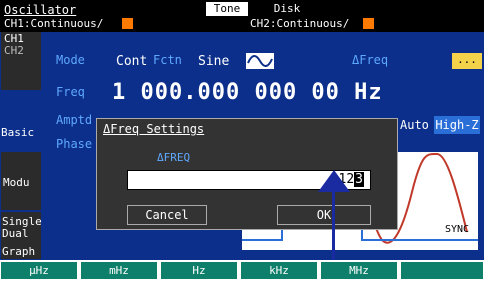 The height and width of the screenshot is (294, 484). Describe the element at coordinates (127, 23) in the screenshot. I see `ch1-status-indicator` at that location.